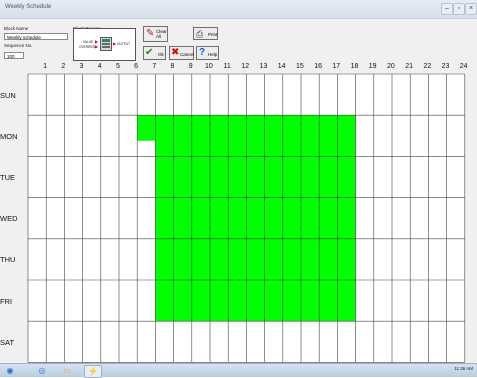  What do you see at coordinates (471, 9) in the screenshot?
I see `close-icon: ×` at bounding box center [471, 9].